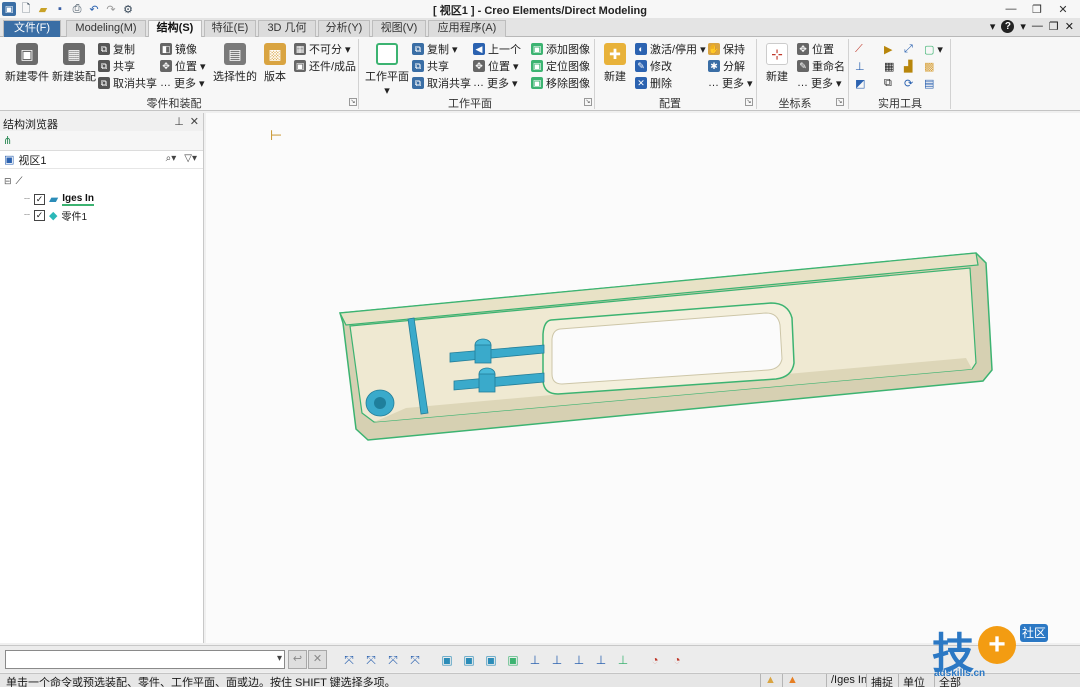  What do you see at coordinates (777, 63) in the screenshot?
I see `coord-new-button: ⊹ 新建` at bounding box center [777, 63].